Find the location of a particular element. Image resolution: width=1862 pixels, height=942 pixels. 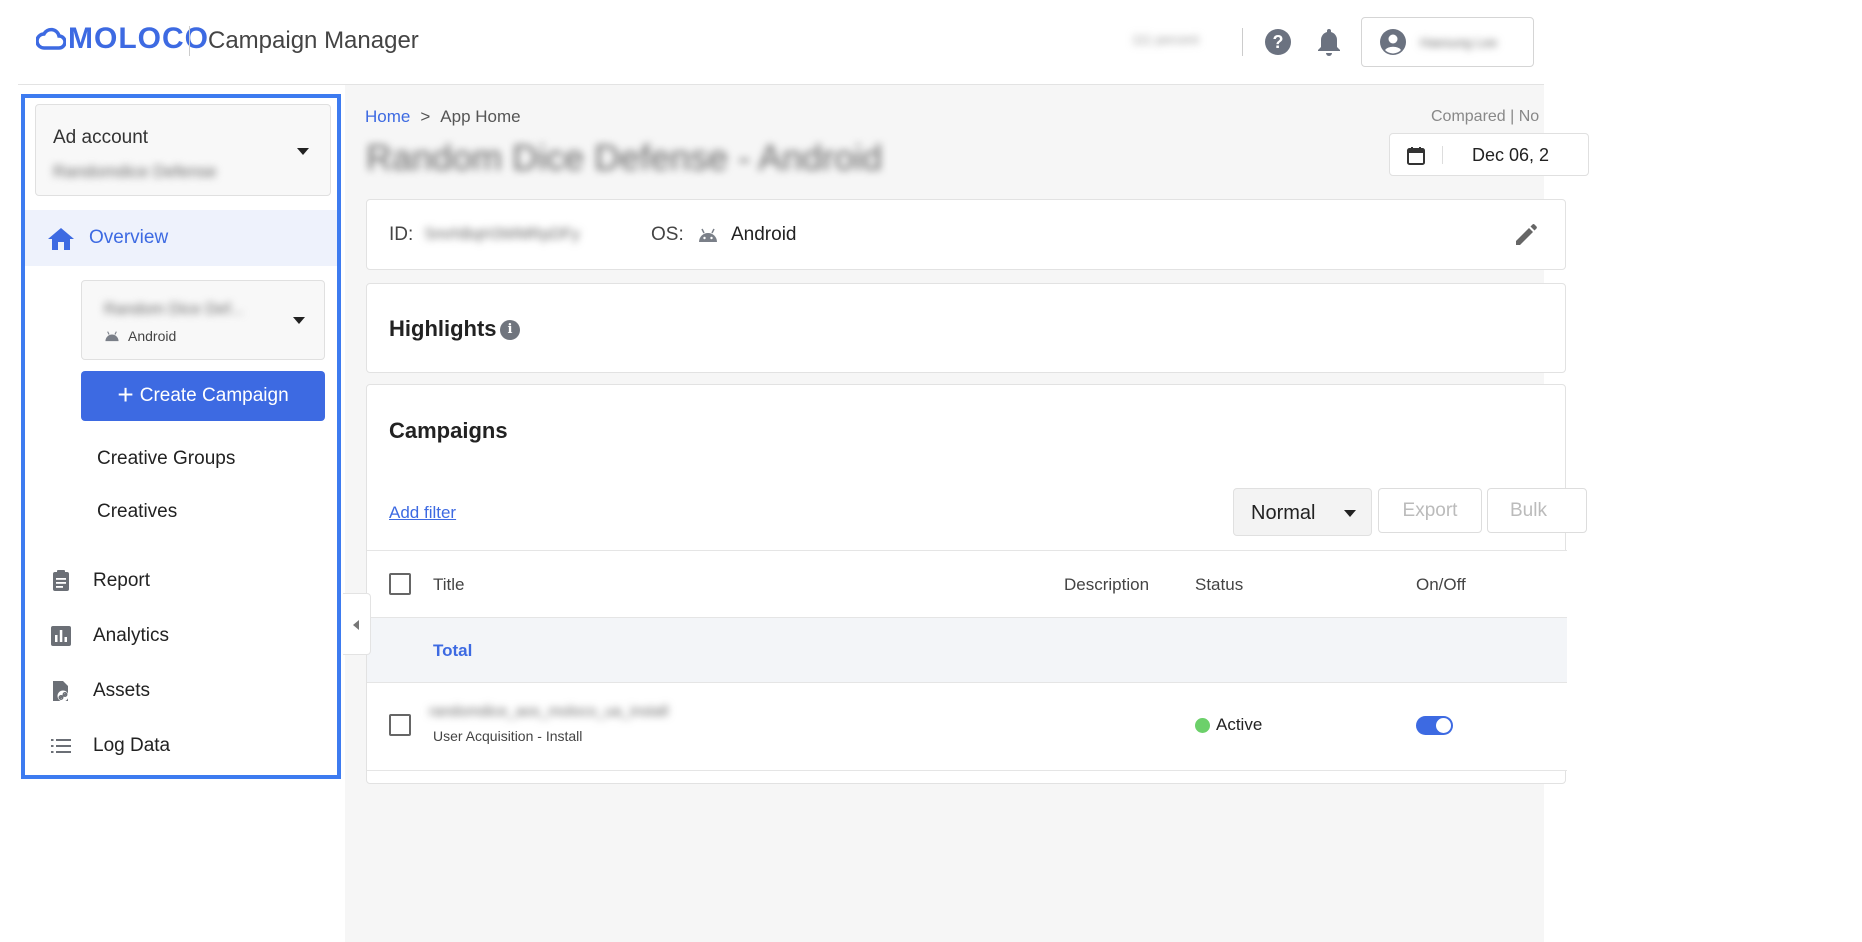

sidebar-item-creatives: Creatives is located at coordinates (137, 512).